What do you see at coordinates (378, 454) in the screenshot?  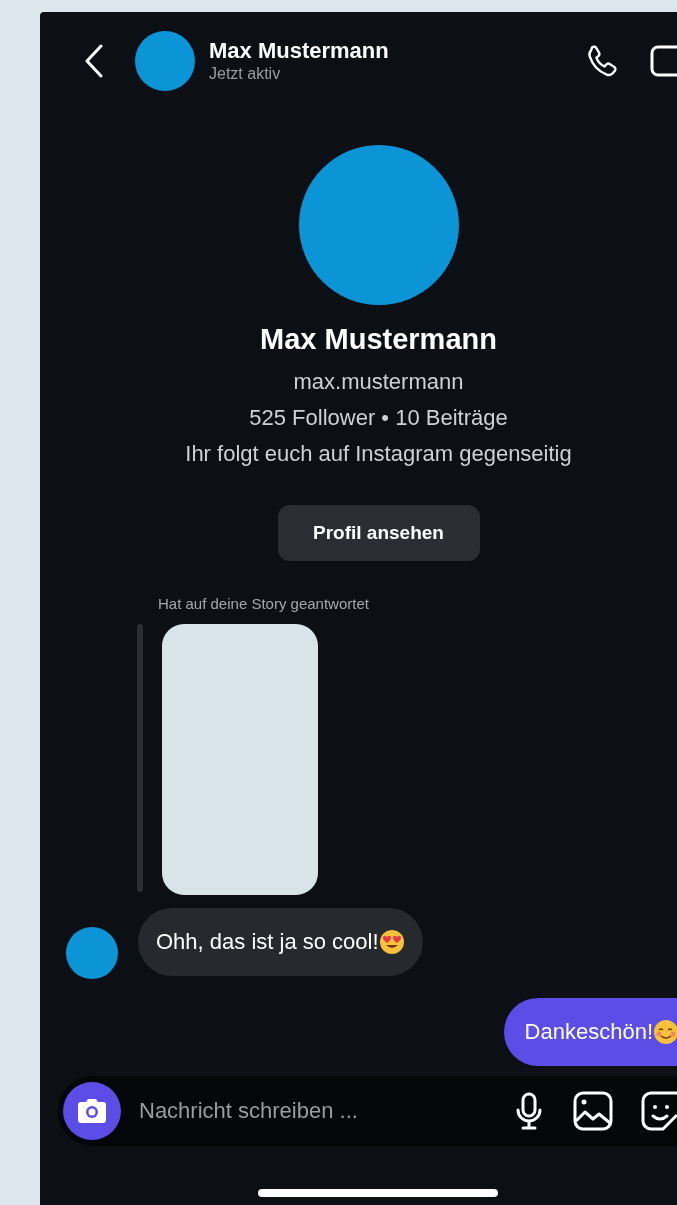 I see `mutual-follow-text: Ihr folgt euch auf Instagram gegenseitig` at bounding box center [378, 454].